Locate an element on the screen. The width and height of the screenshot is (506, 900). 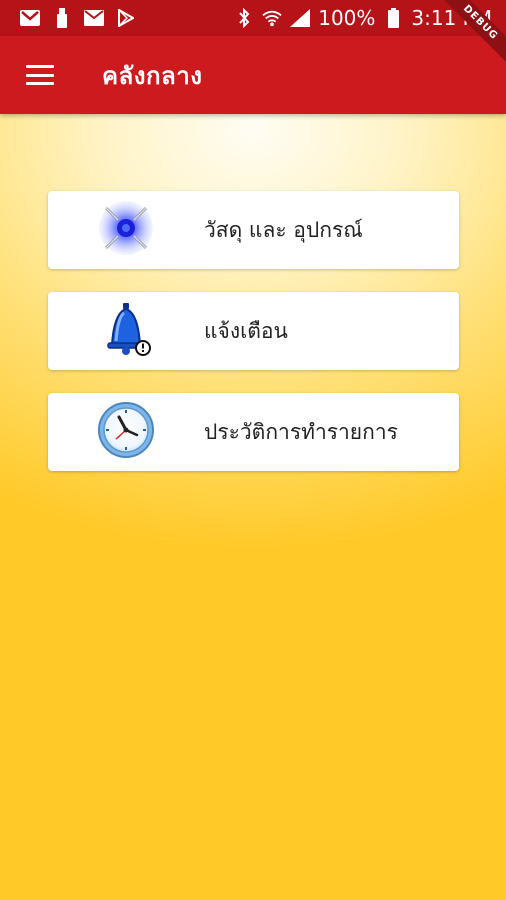
battery-icon is located at coordinates (393, 18).